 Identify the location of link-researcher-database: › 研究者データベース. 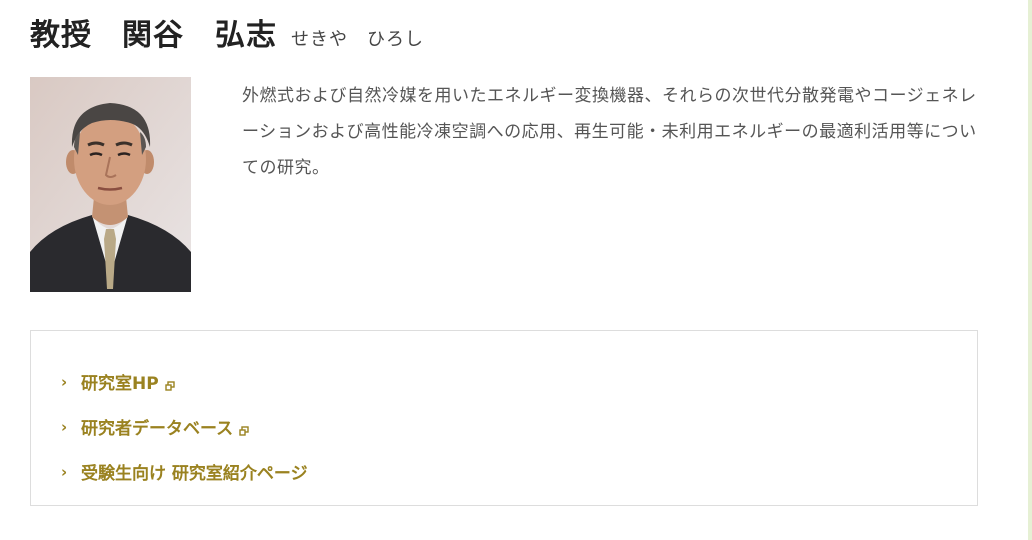
(184, 426).